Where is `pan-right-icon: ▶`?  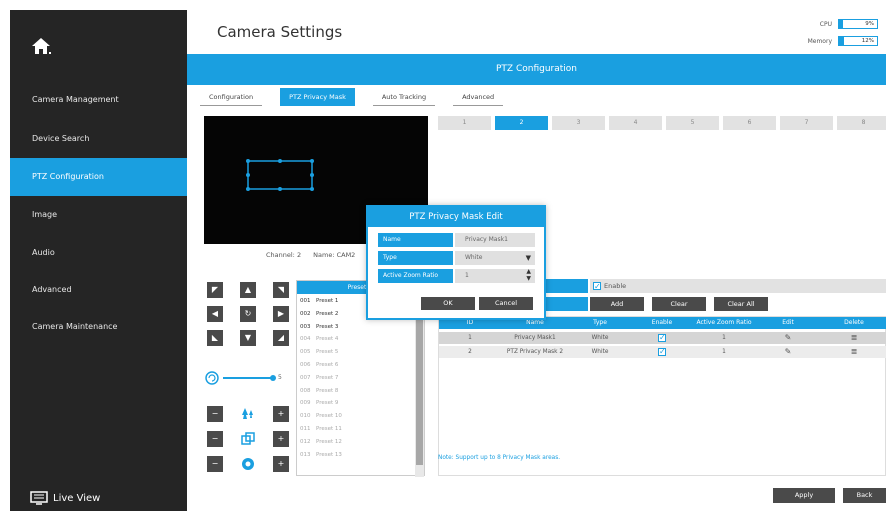 pan-right-icon: ▶ is located at coordinates (281, 314).